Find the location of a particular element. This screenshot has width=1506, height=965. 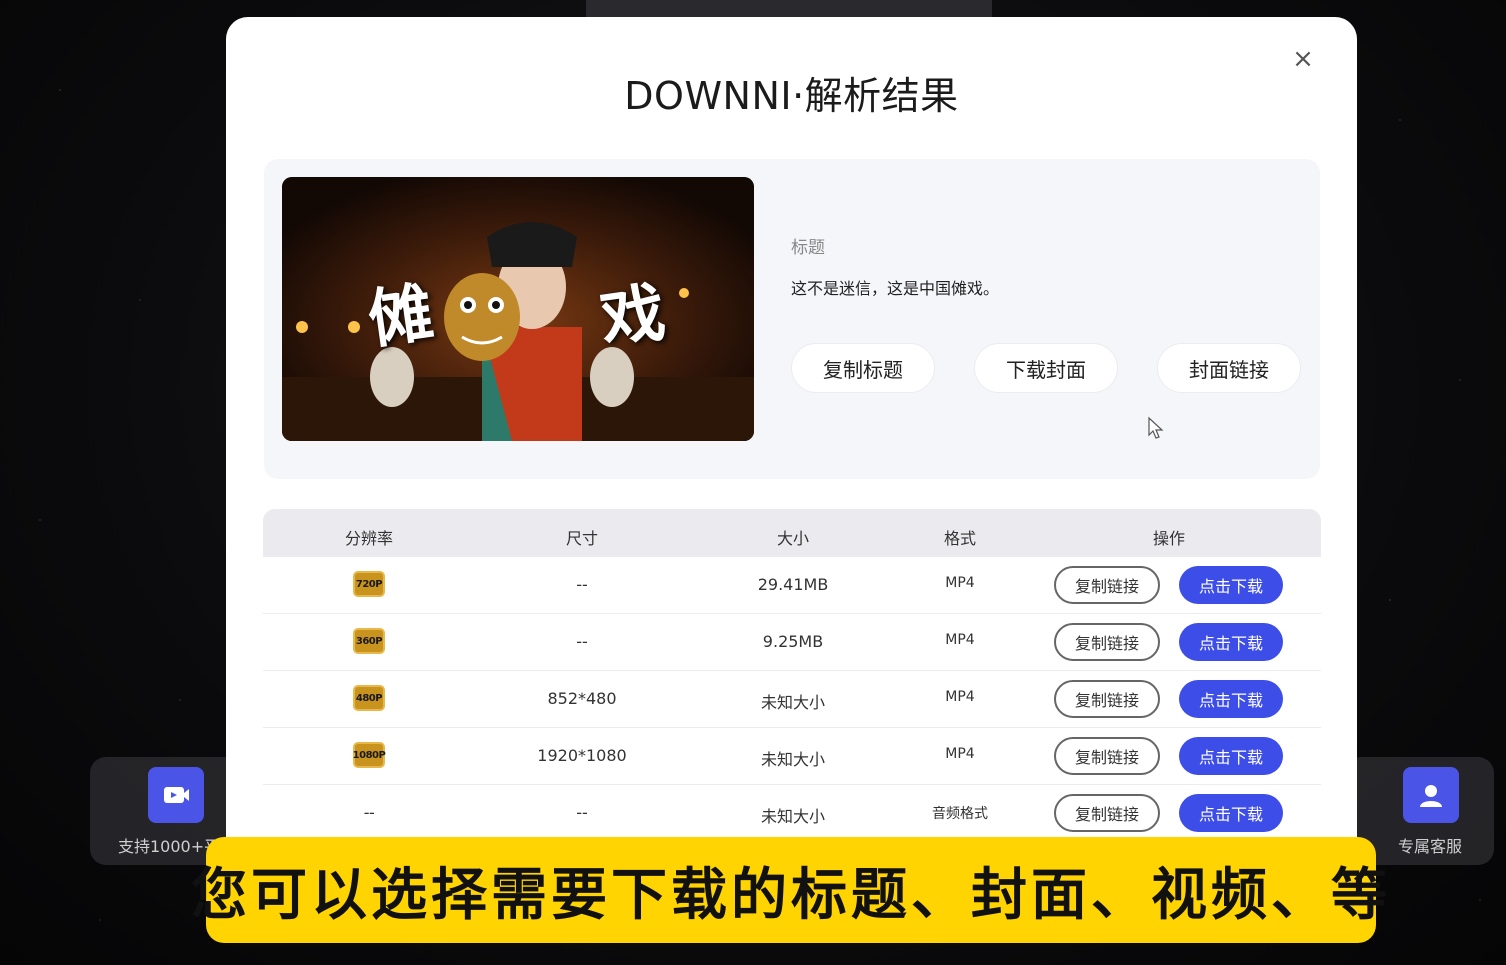

header-dimension: 尺寸 is located at coordinates (581, 538).